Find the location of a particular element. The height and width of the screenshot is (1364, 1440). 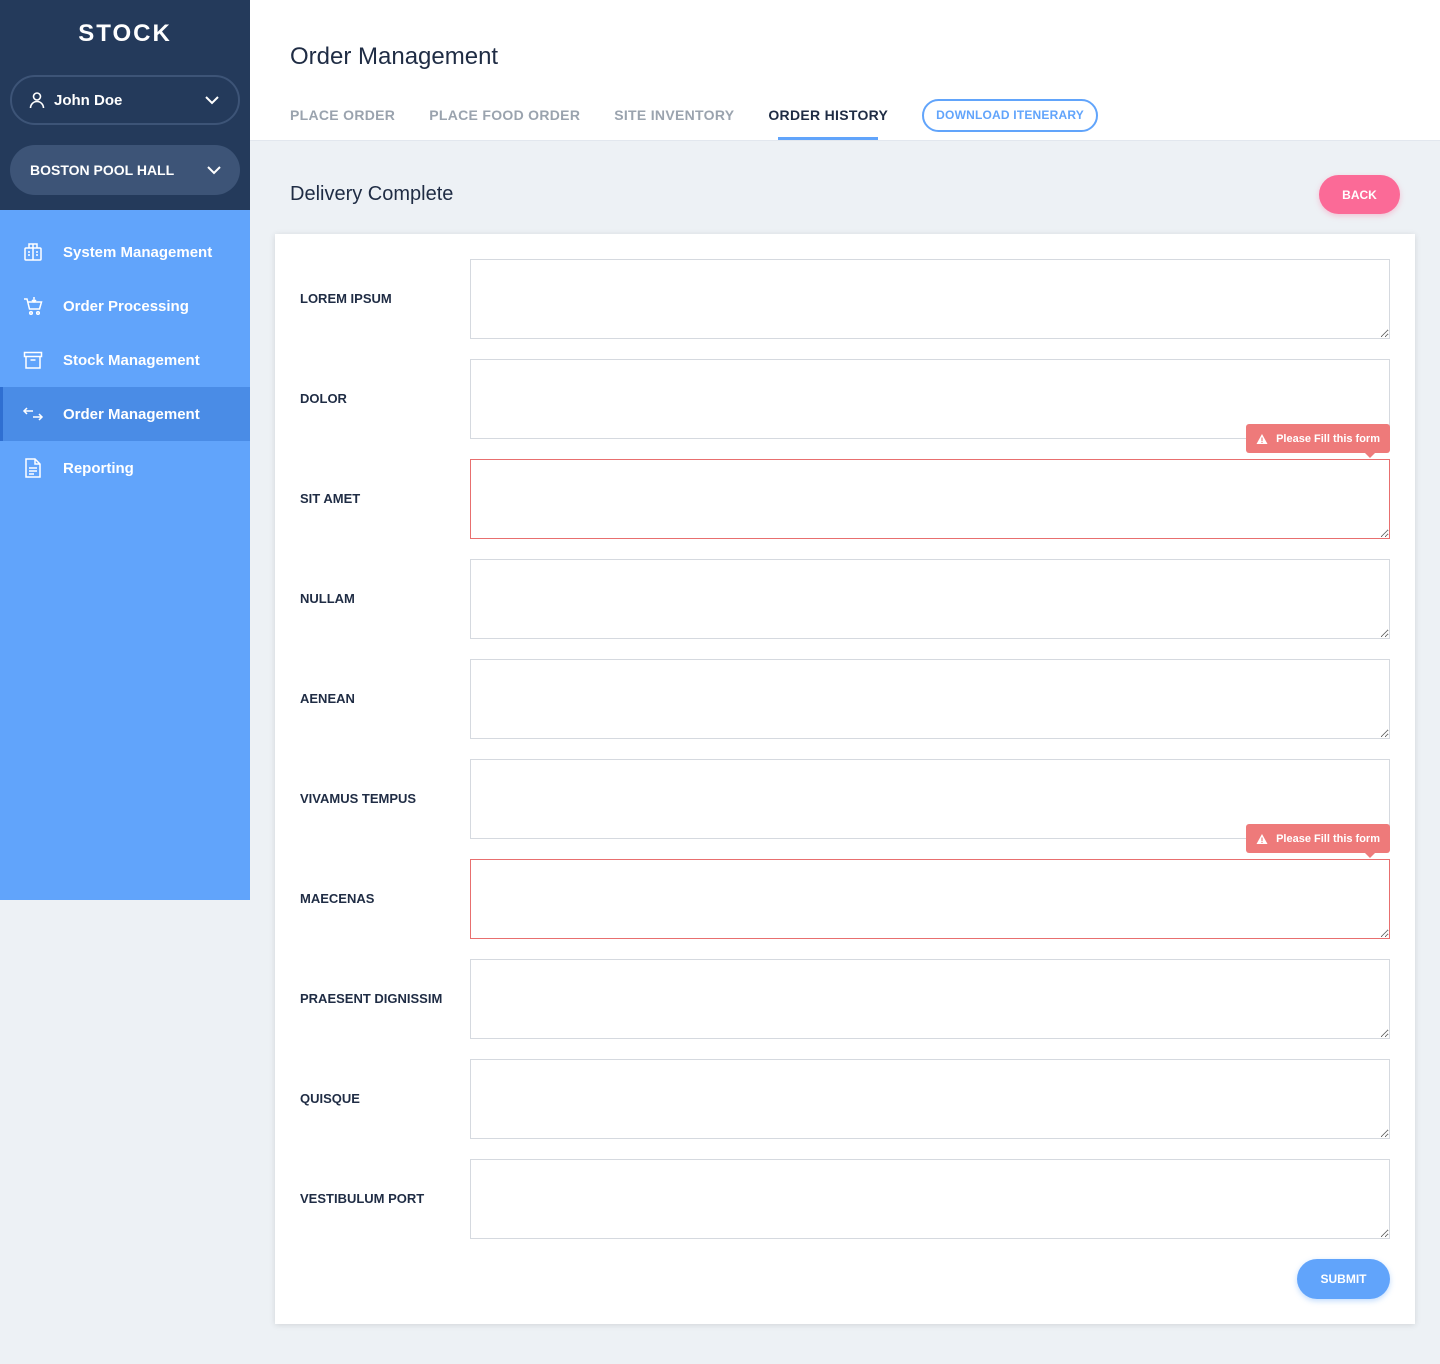

sidebar-item-reporting: Reporting is located at coordinates (125, 468).